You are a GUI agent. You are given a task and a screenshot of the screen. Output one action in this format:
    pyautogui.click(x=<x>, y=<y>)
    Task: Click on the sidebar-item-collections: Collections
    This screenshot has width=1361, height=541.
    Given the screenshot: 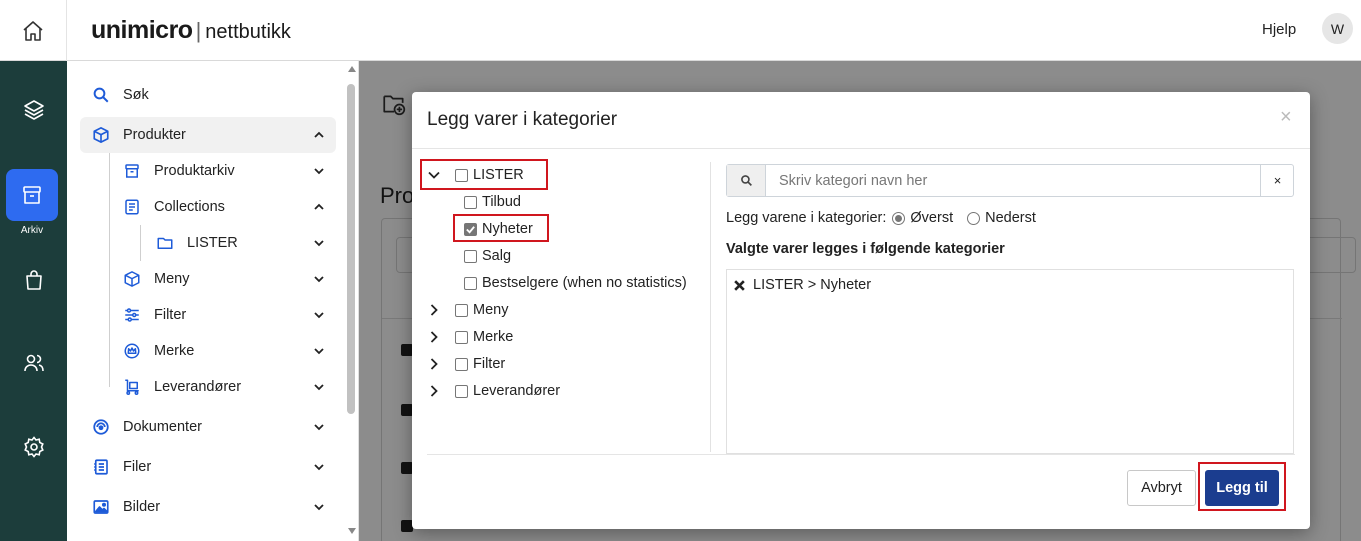 What is the action you would take?
    pyautogui.click(x=224, y=207)
    